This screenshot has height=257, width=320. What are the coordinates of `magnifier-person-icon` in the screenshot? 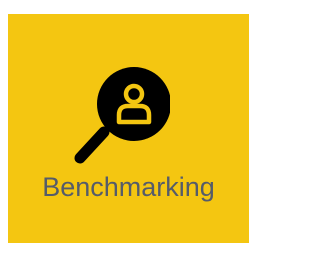 It's located at (122, 115).